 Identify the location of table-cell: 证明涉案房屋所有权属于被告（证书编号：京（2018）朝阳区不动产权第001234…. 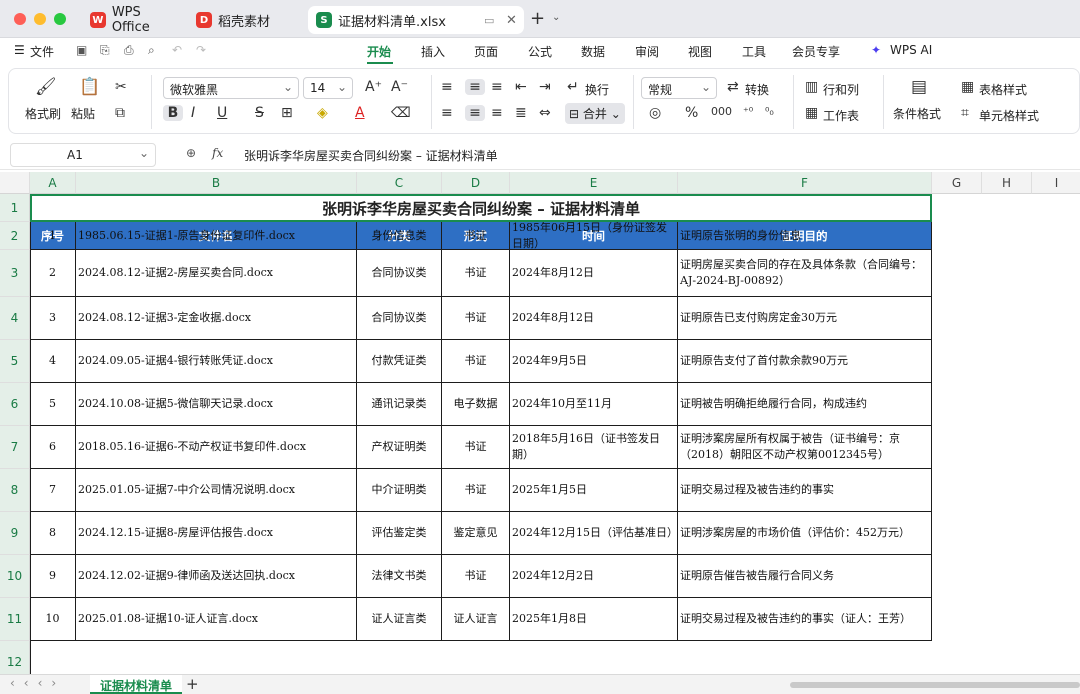
(805, 447).